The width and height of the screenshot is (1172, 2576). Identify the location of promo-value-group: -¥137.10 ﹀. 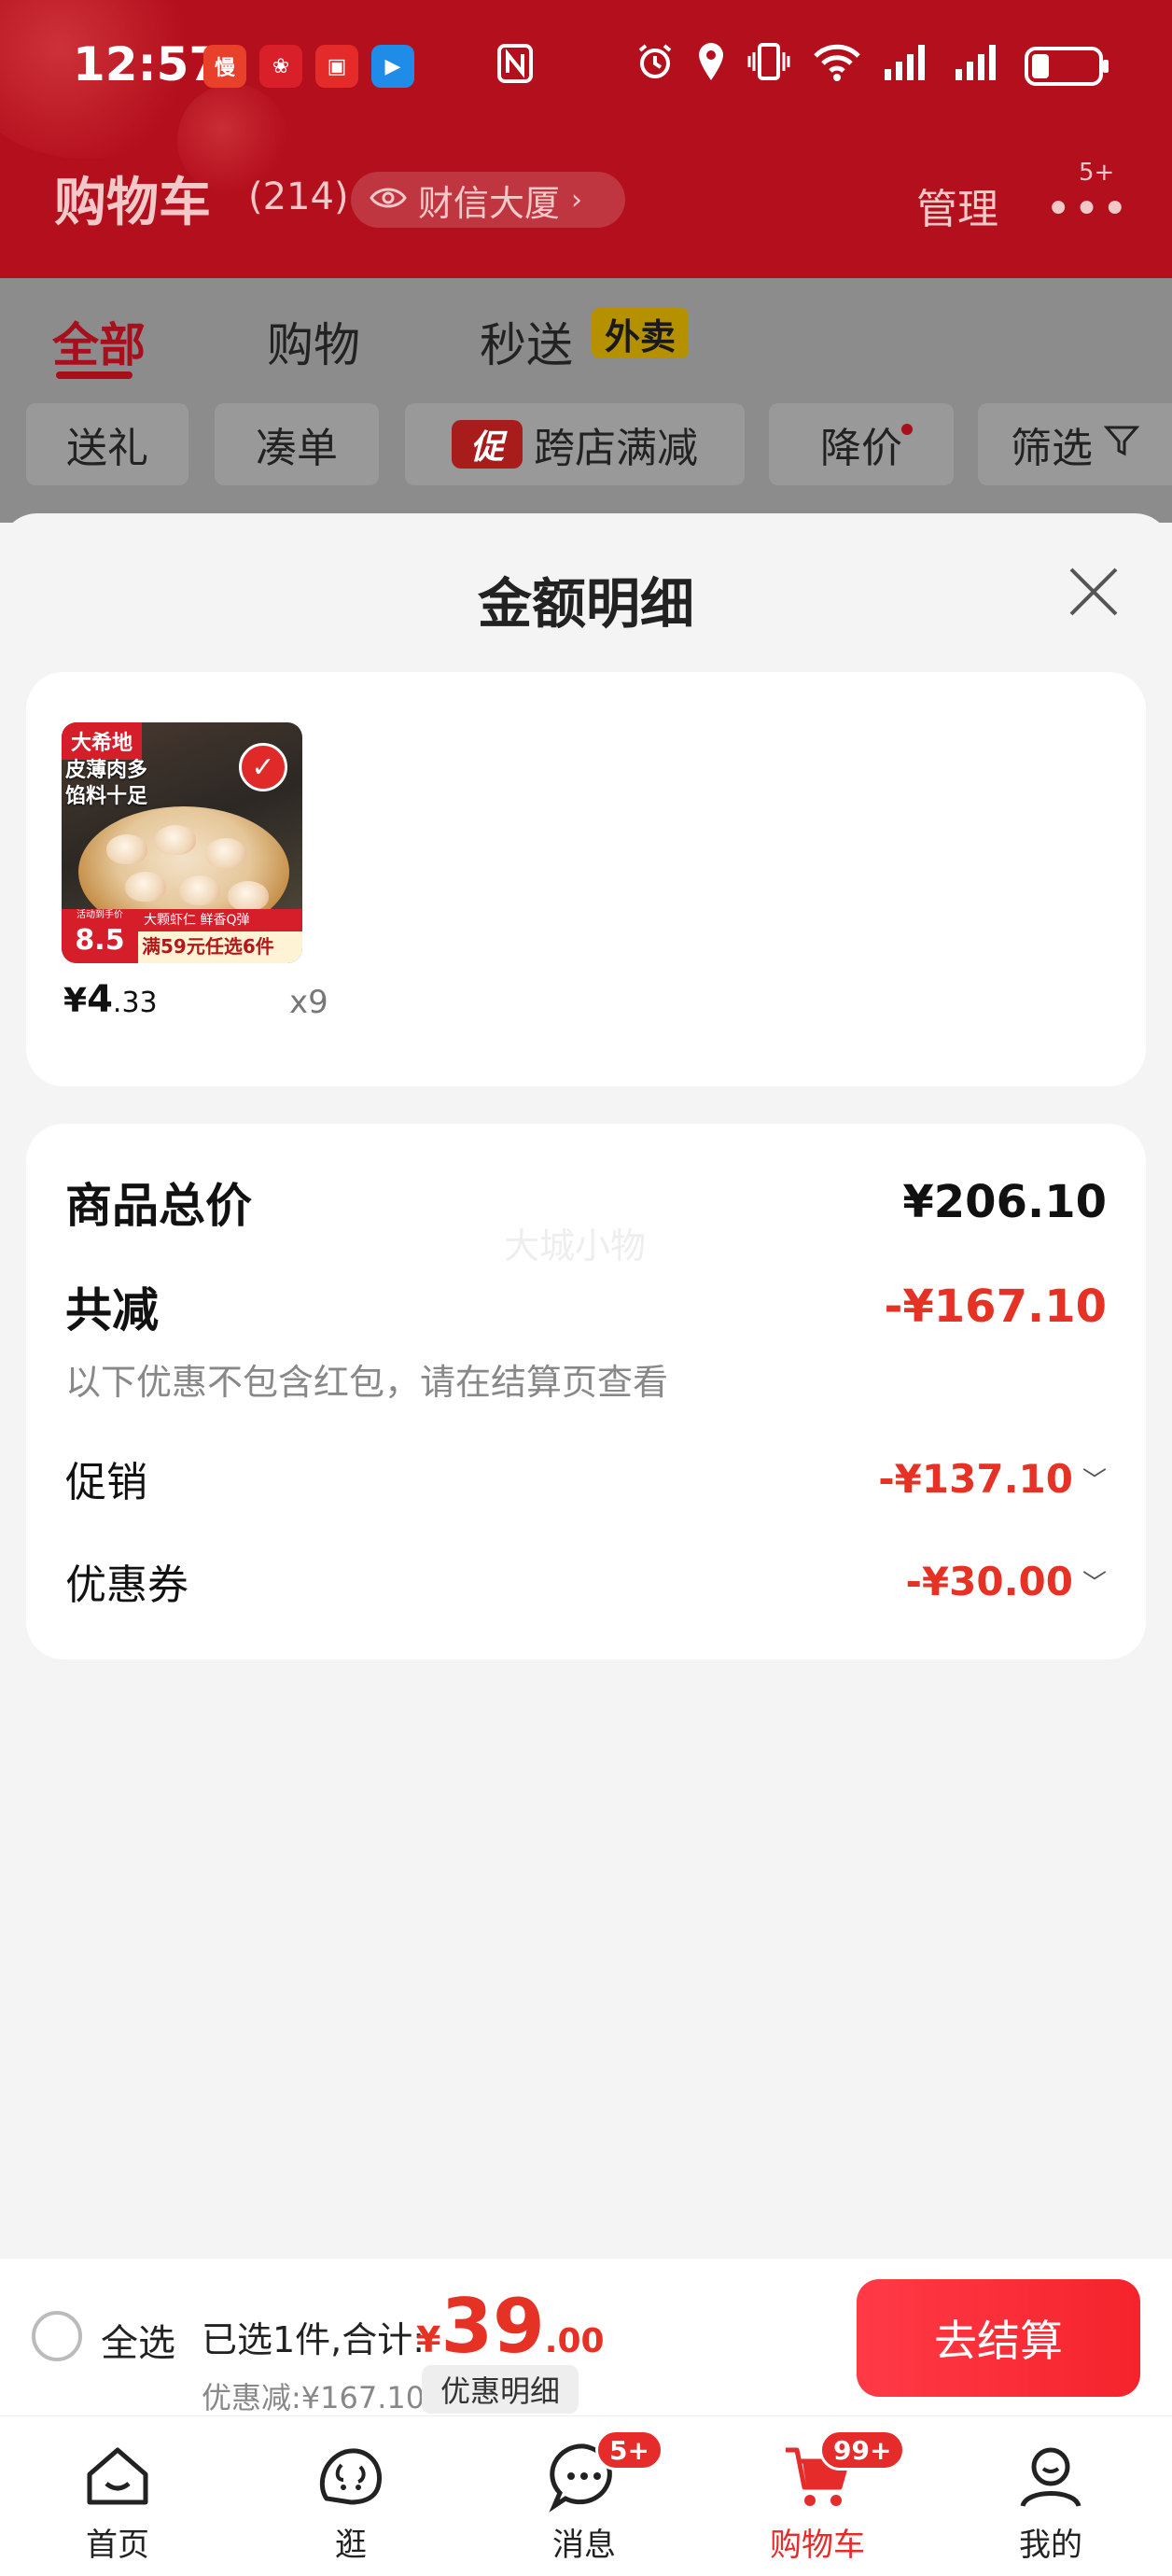
(992, 1479).